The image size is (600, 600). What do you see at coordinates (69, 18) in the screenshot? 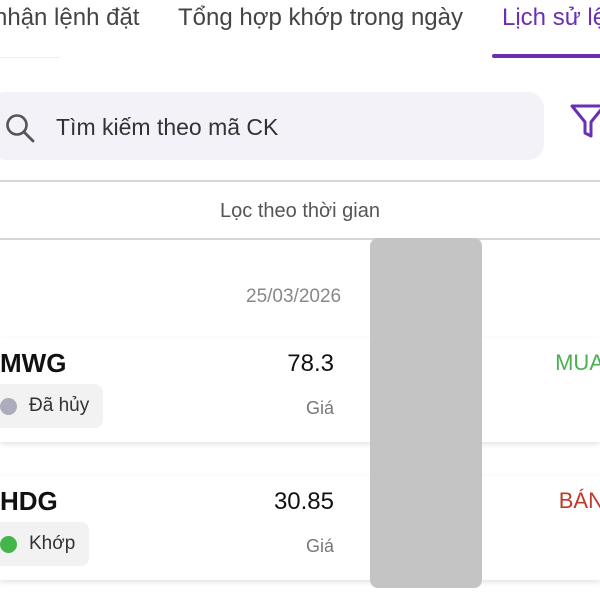
I see `tab-order-book: nhận lệnh đặt` at bounding box center [69, 18].